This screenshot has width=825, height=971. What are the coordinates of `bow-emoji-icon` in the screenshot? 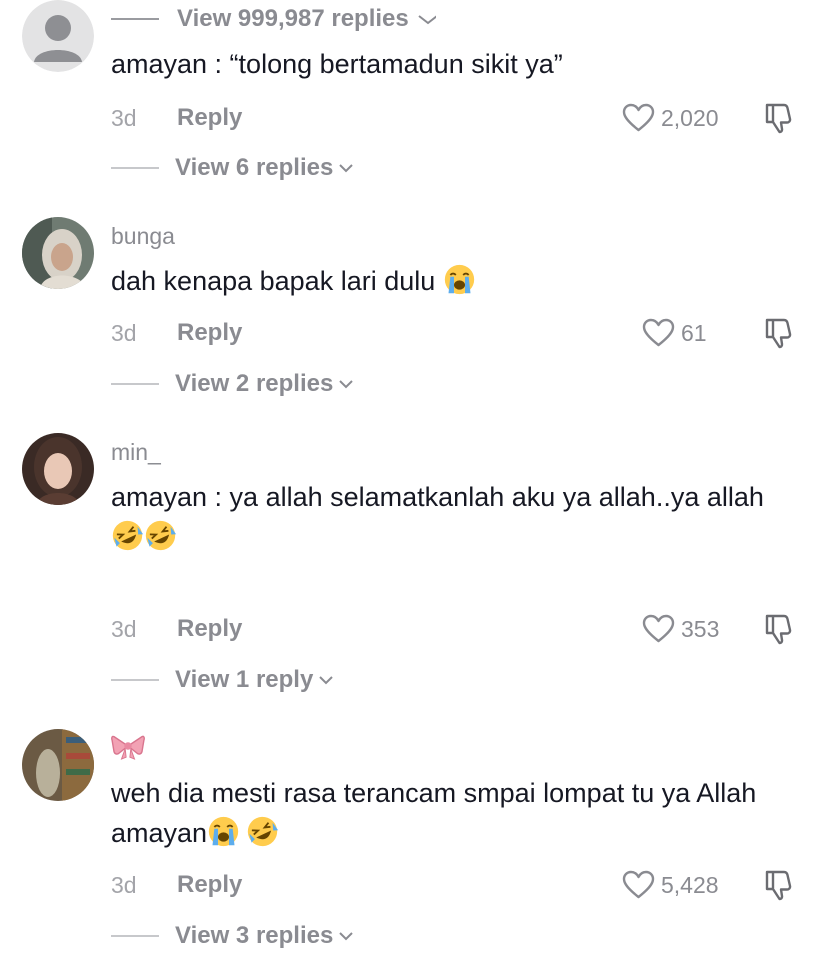 It's located at (128, 747).